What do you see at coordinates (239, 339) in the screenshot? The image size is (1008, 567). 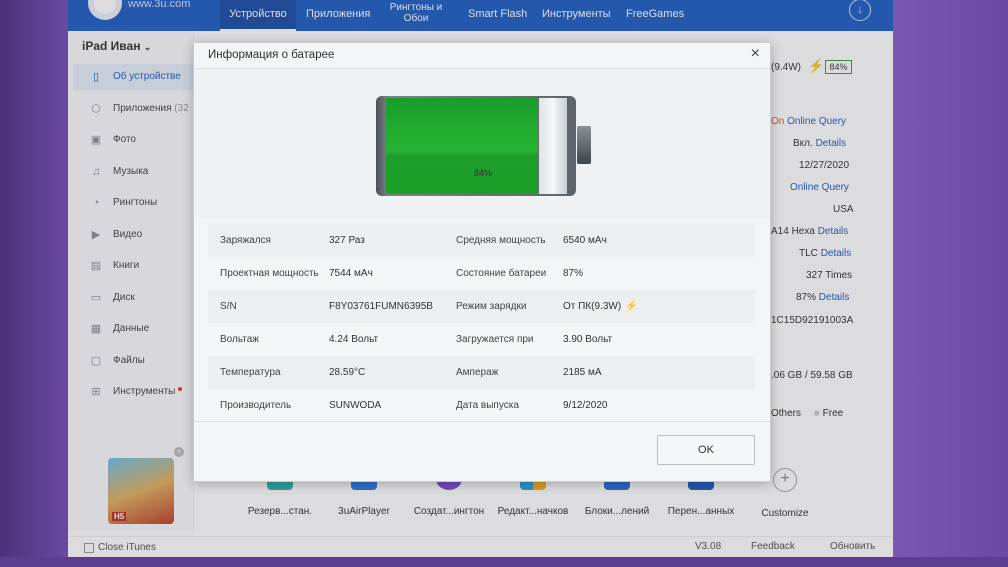 I see `row-label: Вольтаж` at bounding box center [239, 339].